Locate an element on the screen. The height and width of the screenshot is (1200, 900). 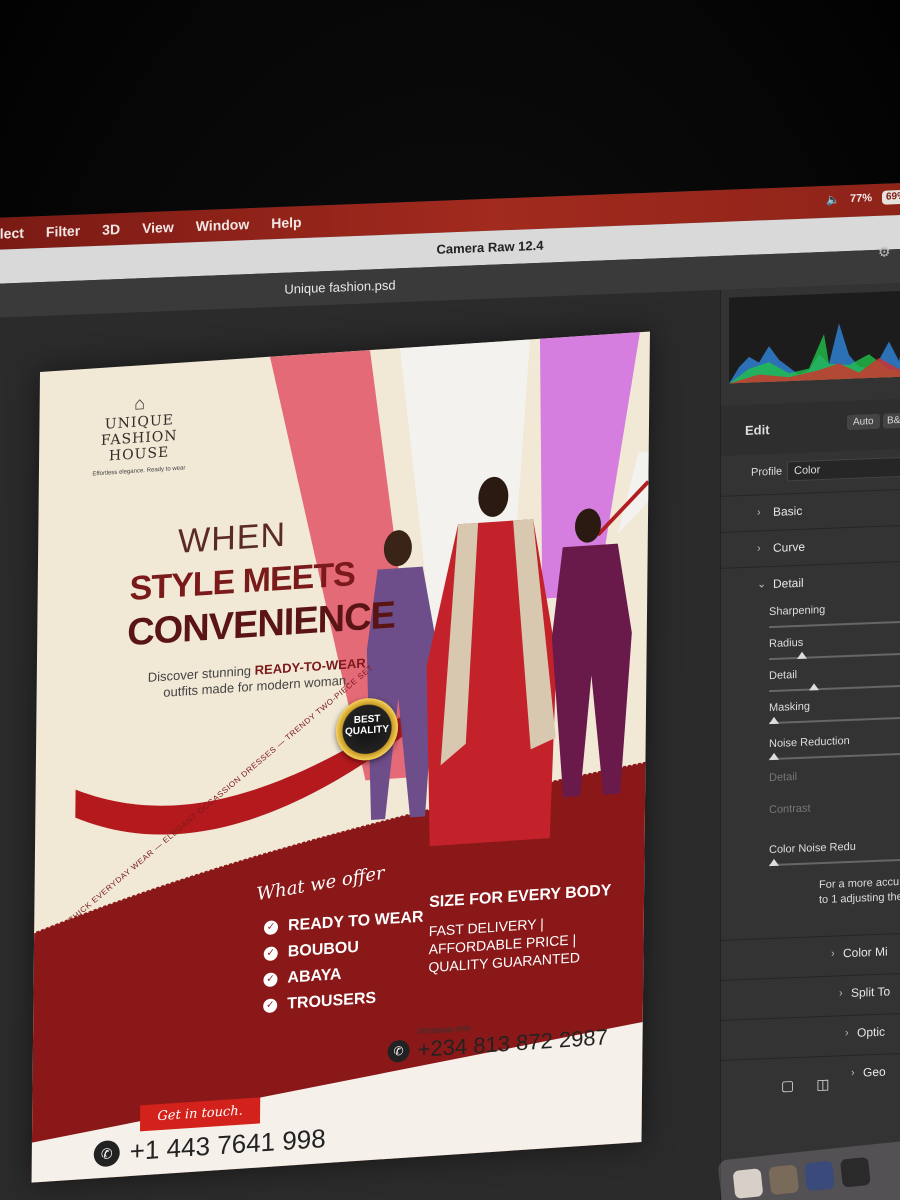
section-basic: › Basic is located at coordinates (810, 507).